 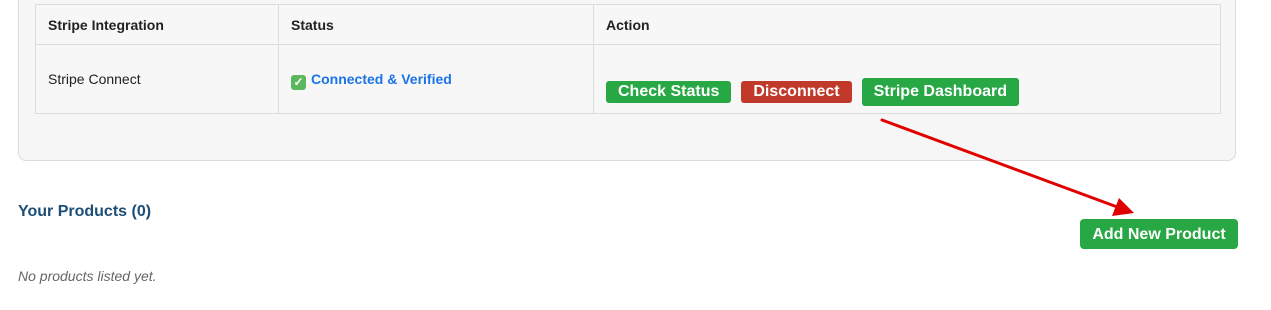 What do you see at coordinates (436, 24) in the screenshot?
I see `header-status: Status` at bounding box center [436, 24].